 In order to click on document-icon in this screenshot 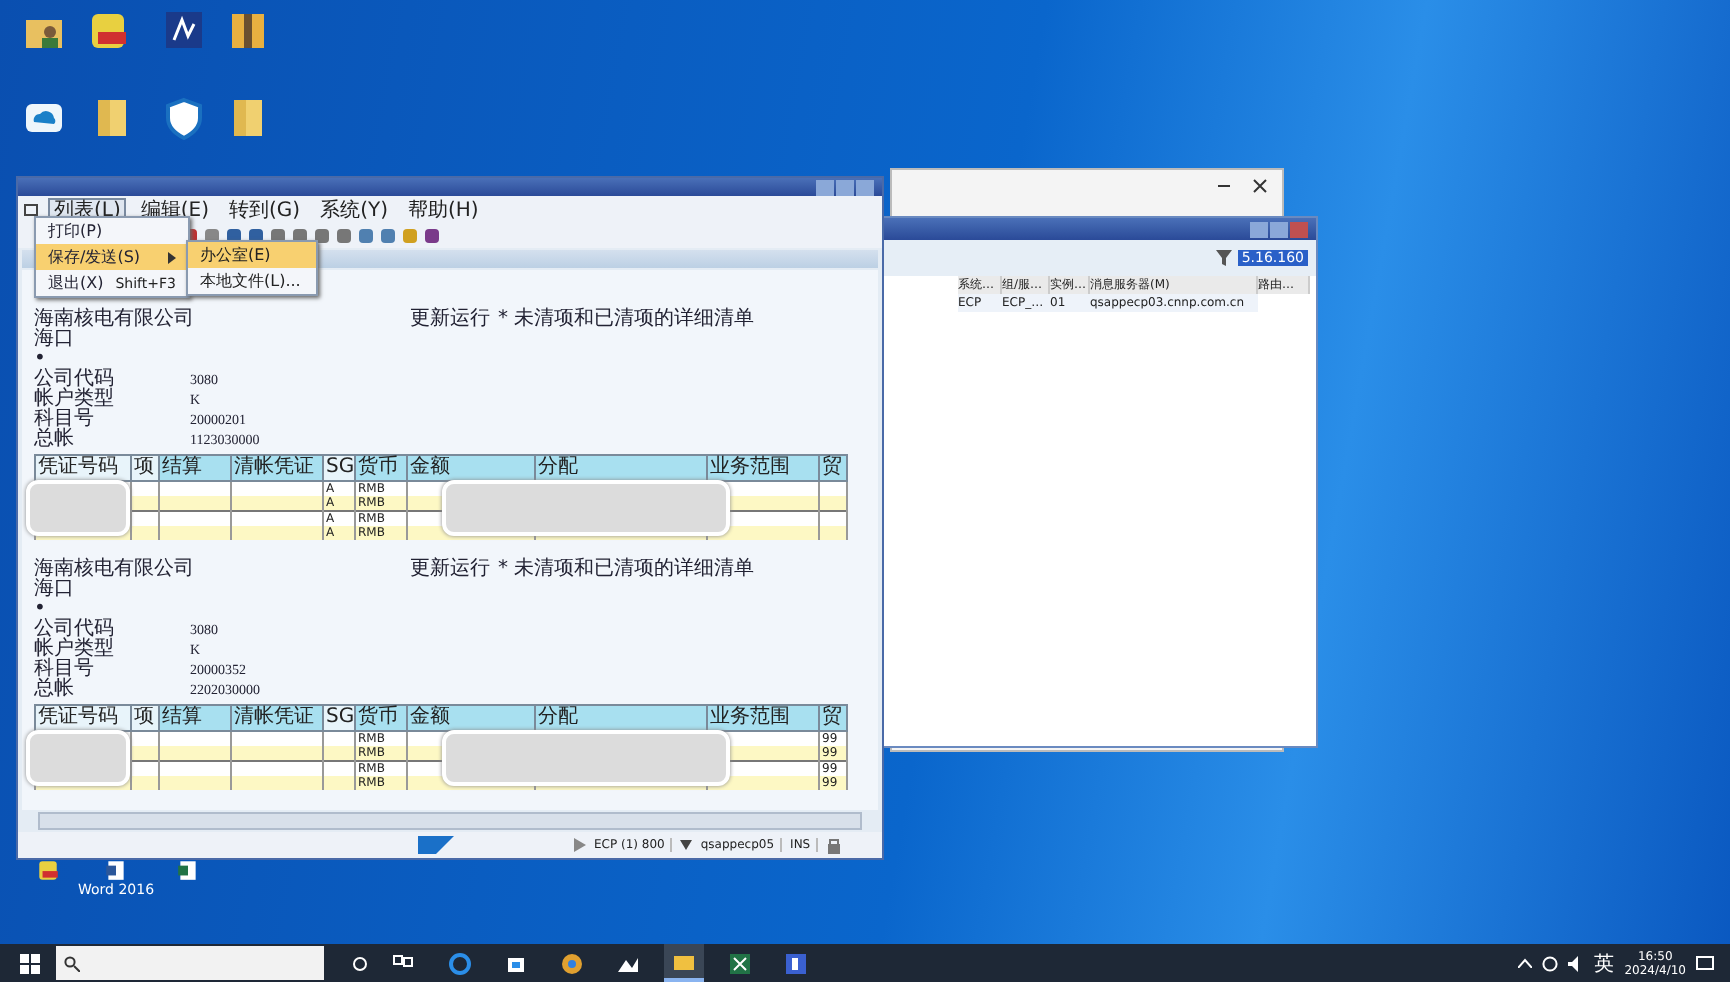, I will do `click(116, 870)`.